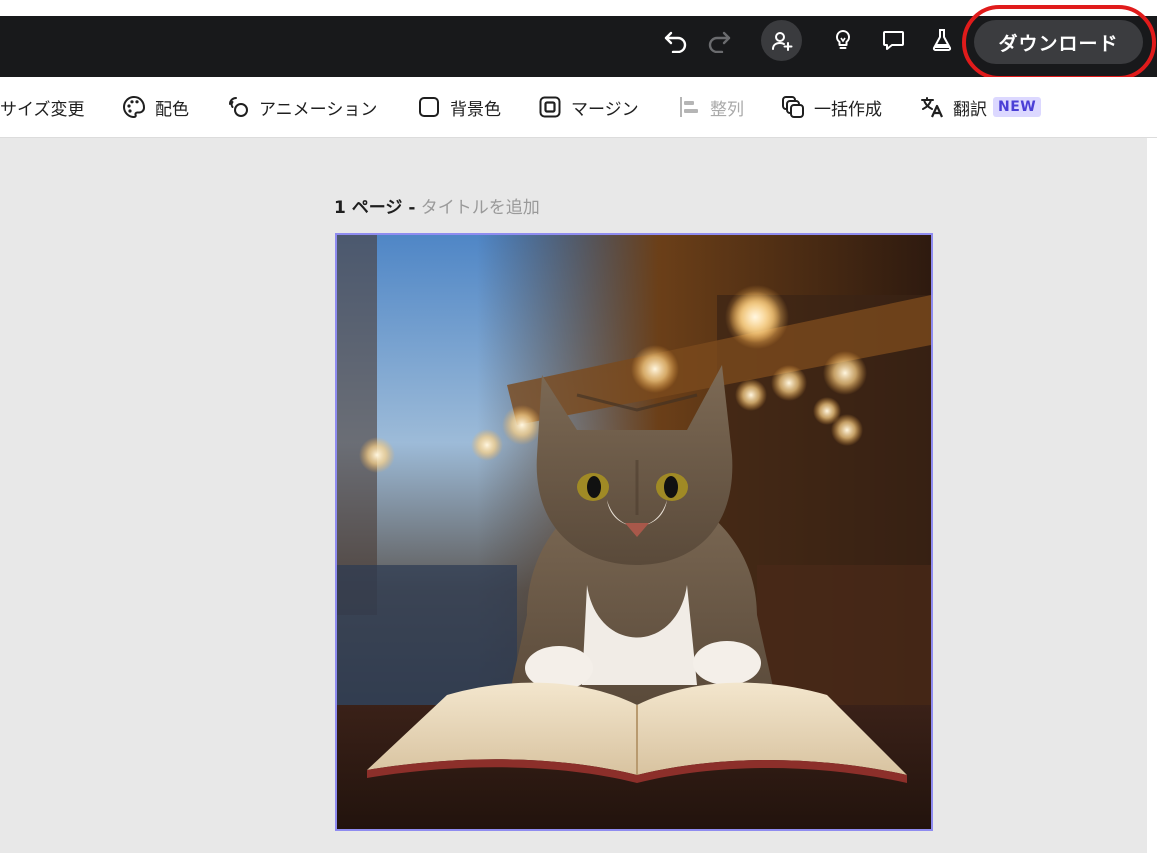 This screenshot has height=853, width=1157. Describe the element at coordinates (689, 107) in the screenshot. I see `align-icon` at that location.